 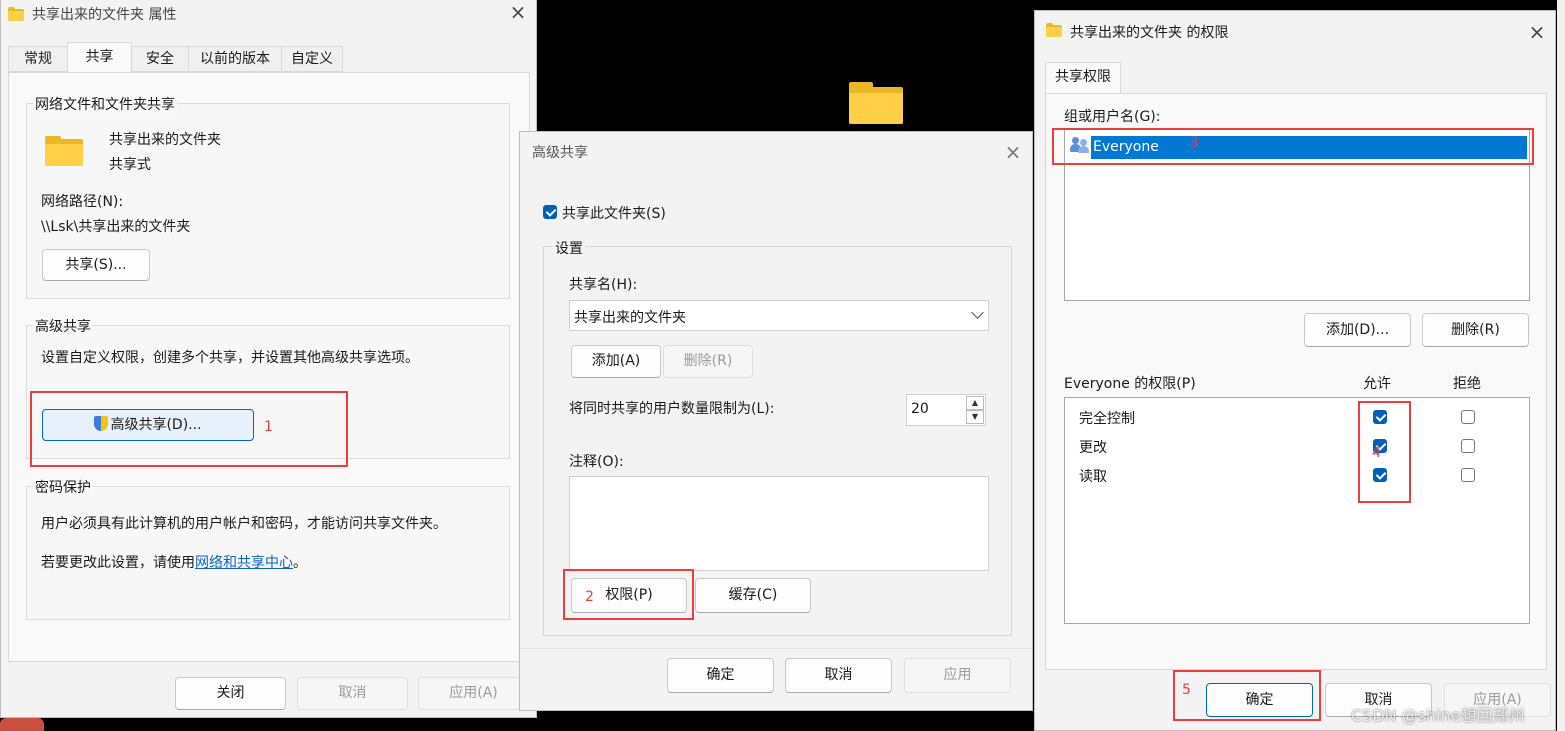 I want to click on permissions-title: 共享出来的文件夹 的权限, so click(x=1149, y=33).